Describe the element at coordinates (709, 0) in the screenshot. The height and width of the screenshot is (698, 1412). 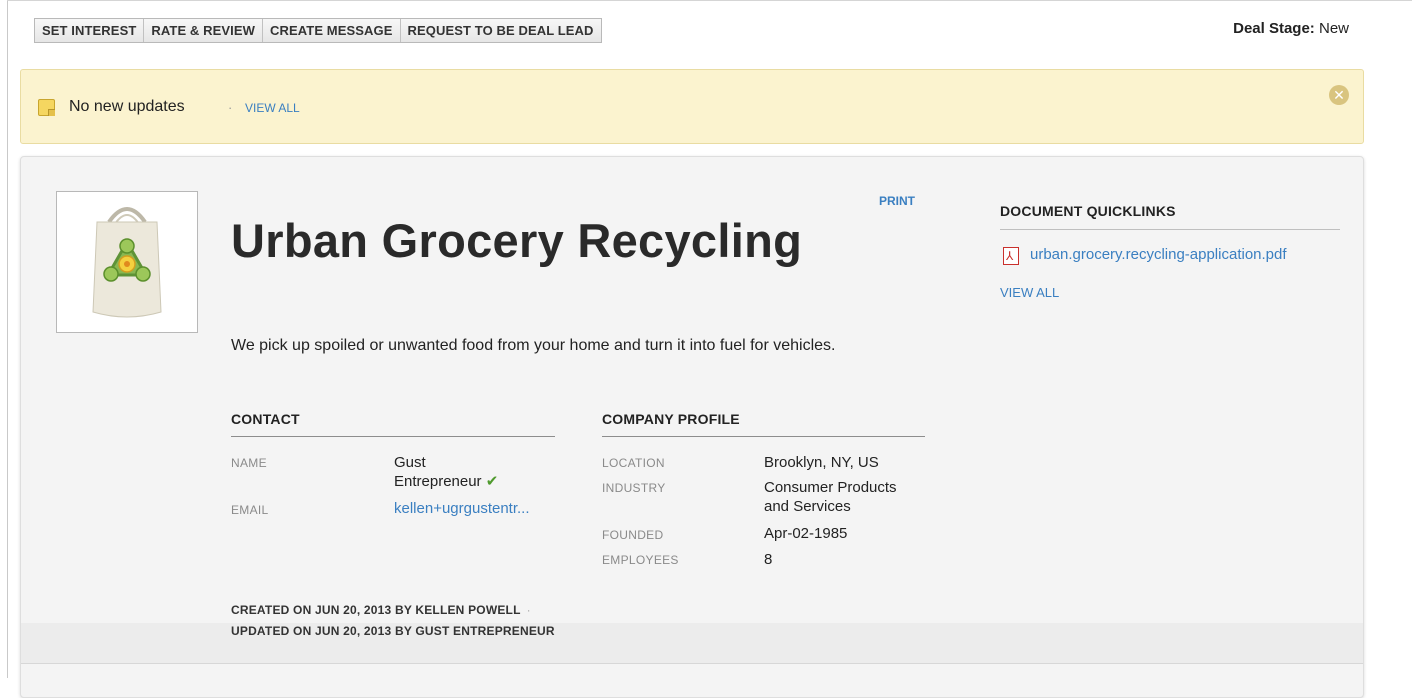
I see `frame-border-top` at that location.